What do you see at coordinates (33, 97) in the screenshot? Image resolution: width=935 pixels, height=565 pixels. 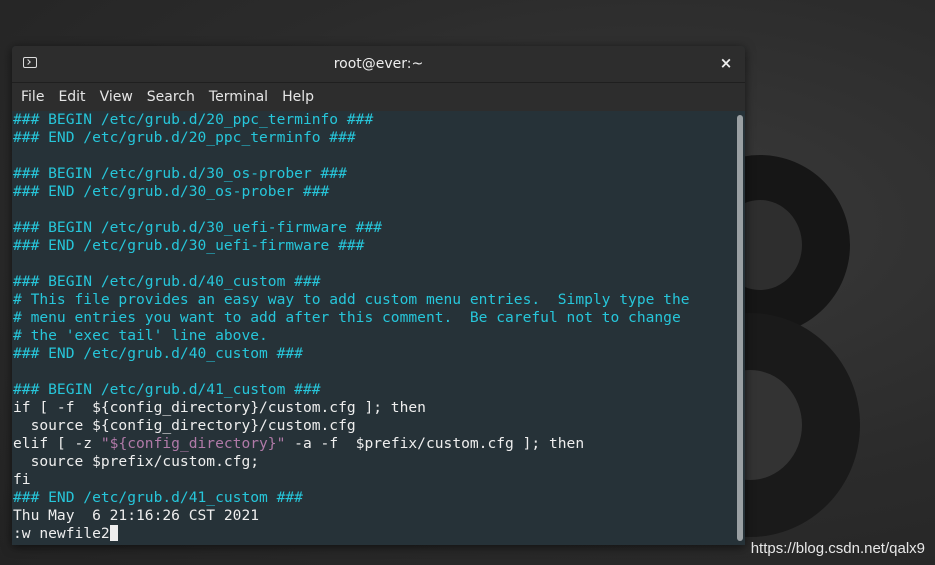 I see `menu-file: File` at bounding box center [33, 97].